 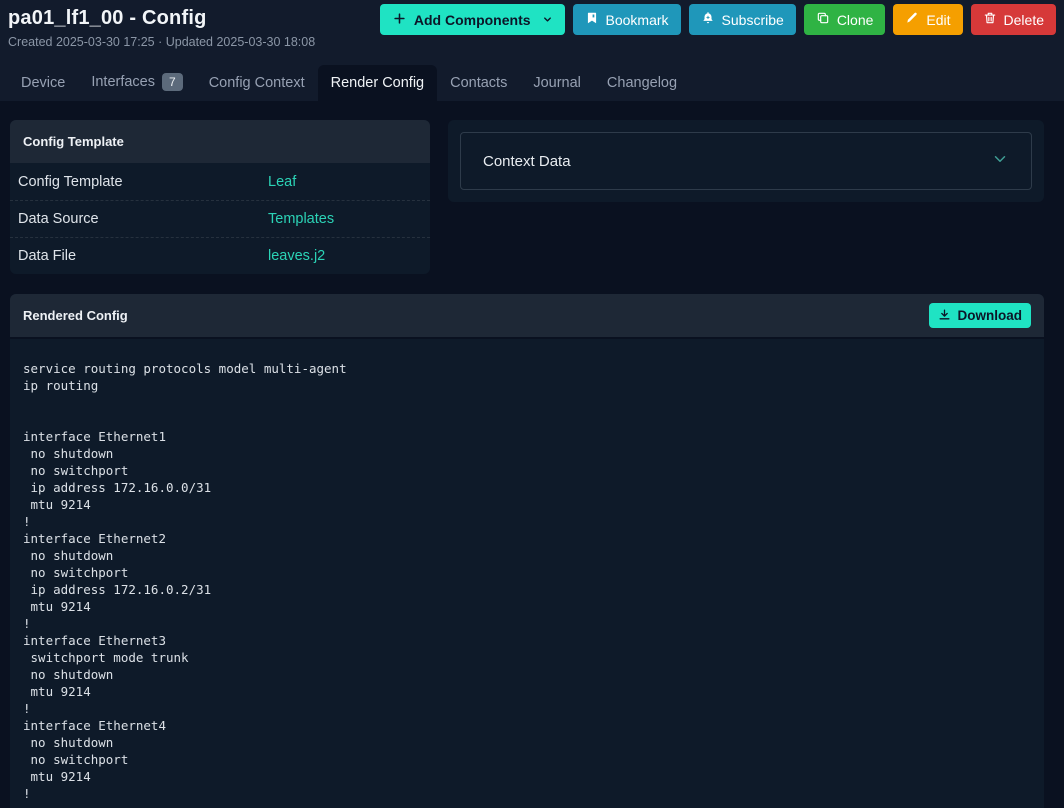 I want to click on trash-icon, so click(x=990, y=19).